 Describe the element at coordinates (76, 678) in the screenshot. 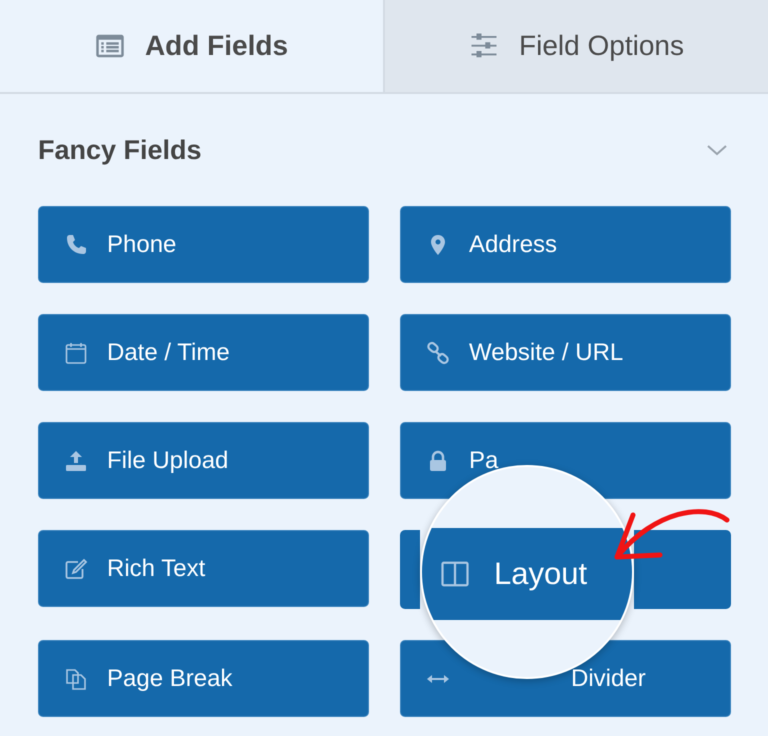

I see `pages-icon` at that location.